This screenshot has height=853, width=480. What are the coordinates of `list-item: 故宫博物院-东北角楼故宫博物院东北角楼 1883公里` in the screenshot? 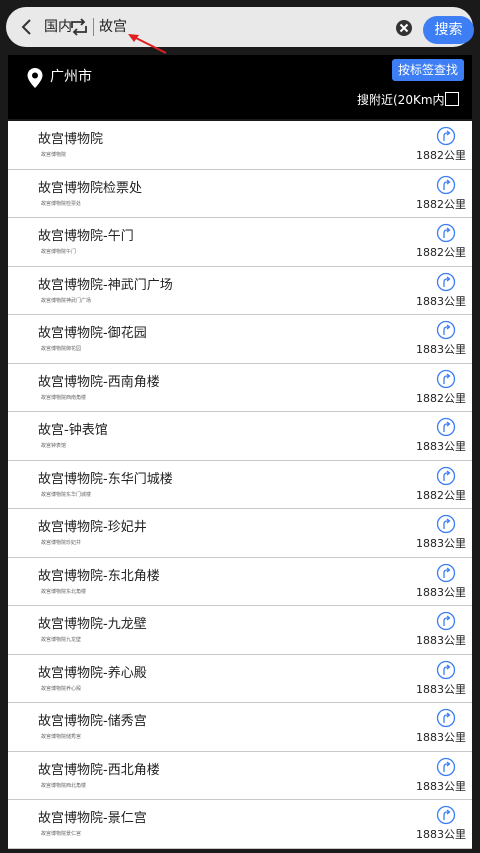 It's located at (240, 581).